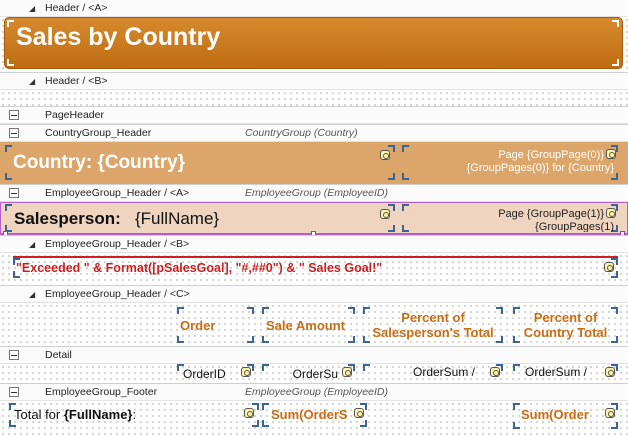 This screenshot has width=628, height=436. Describe the element at coordinates (58, 355) in the screenshot. I see `band-label: Detail` at that location.